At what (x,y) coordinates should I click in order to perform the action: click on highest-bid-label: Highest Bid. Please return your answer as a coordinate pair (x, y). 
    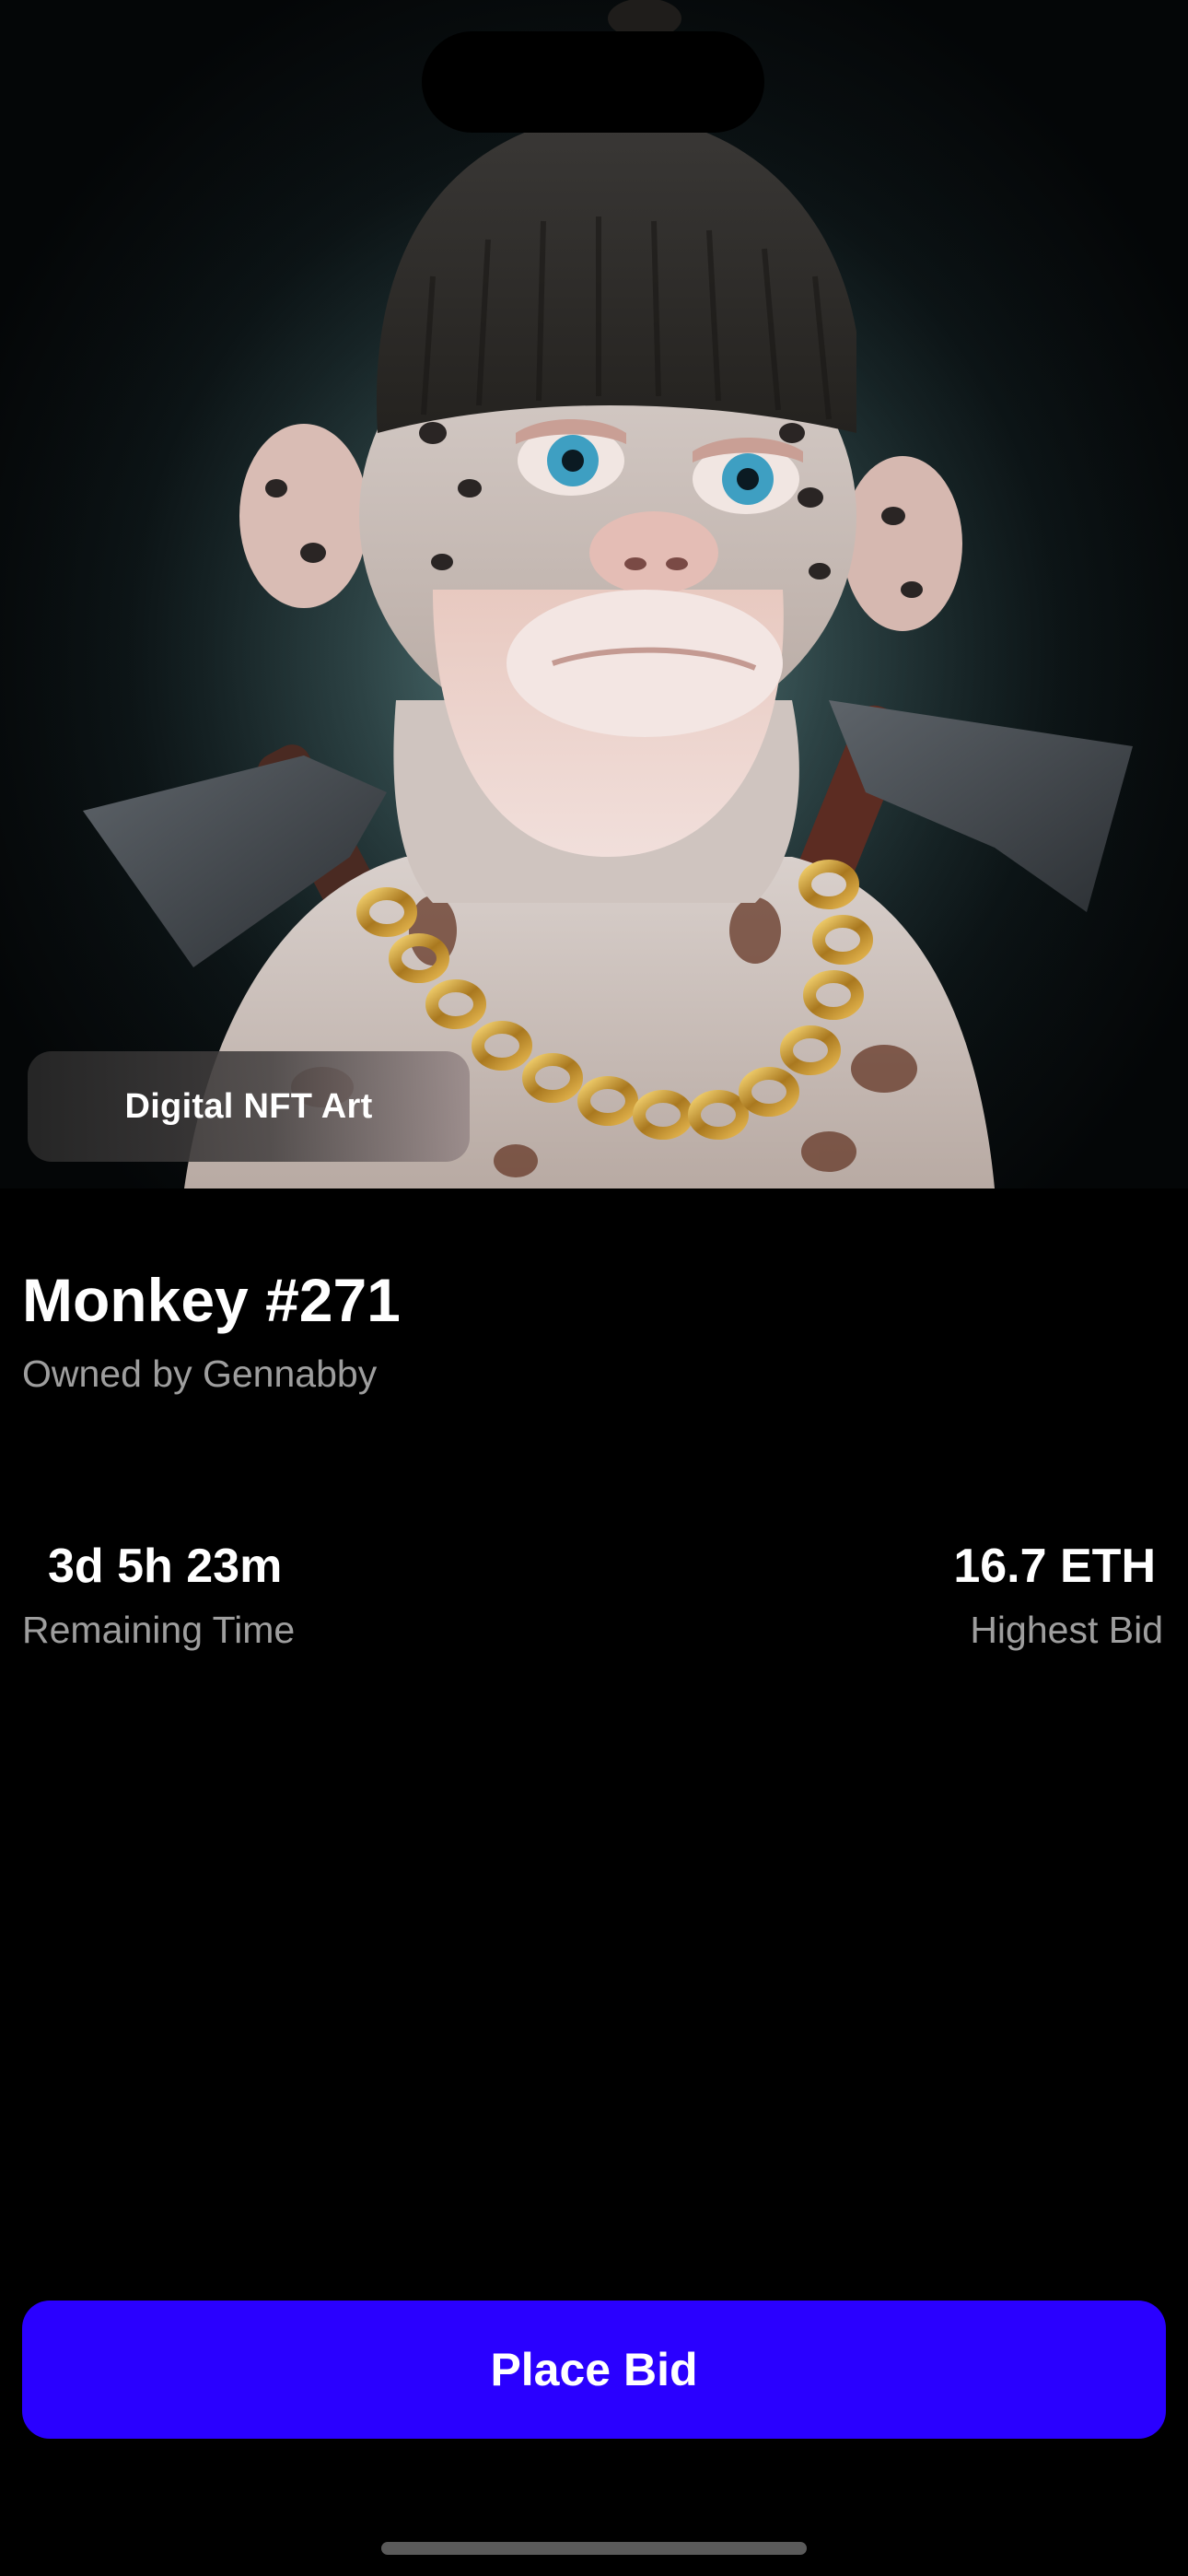
    Looking at the image, I should click on (1066, 1630).